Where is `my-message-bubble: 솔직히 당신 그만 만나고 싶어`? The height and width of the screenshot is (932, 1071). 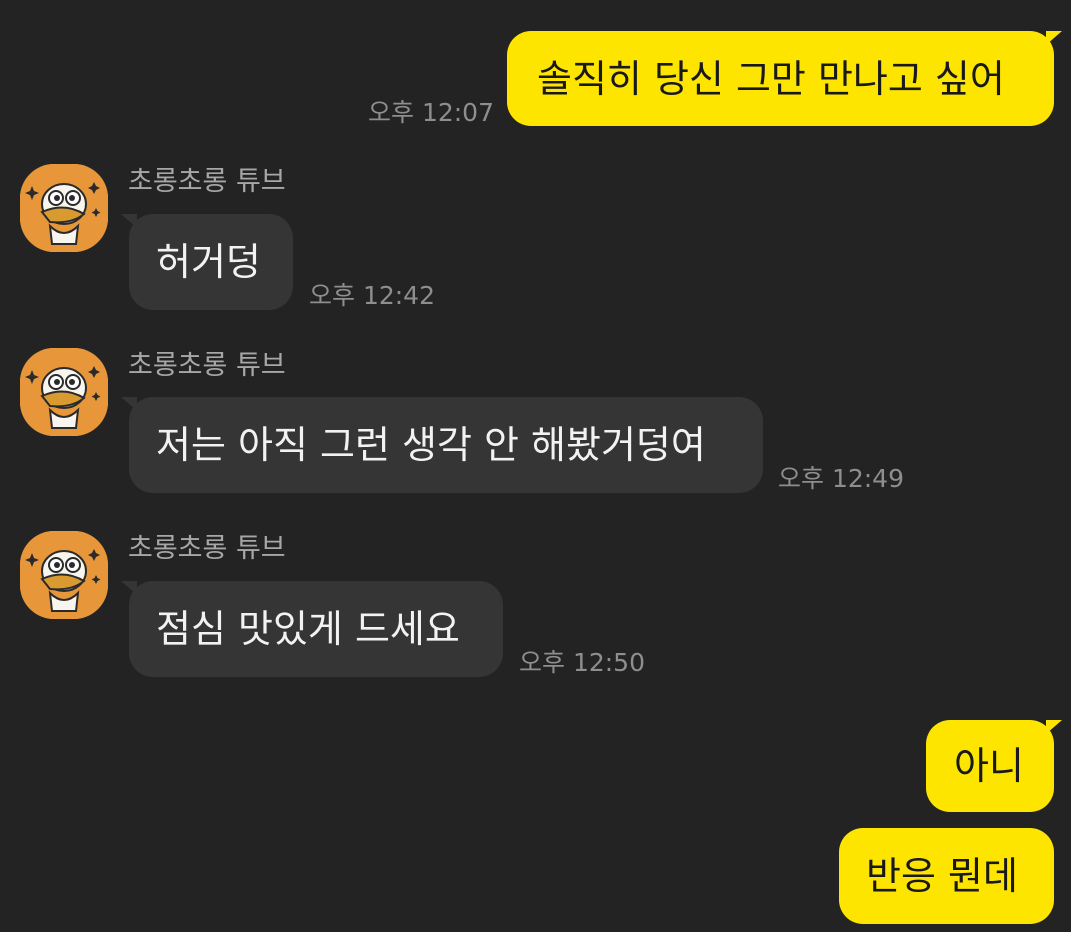 my-message-bubble: 솔직히 당신 그만 만나고 싶어 is located at coordinates (784, 78).